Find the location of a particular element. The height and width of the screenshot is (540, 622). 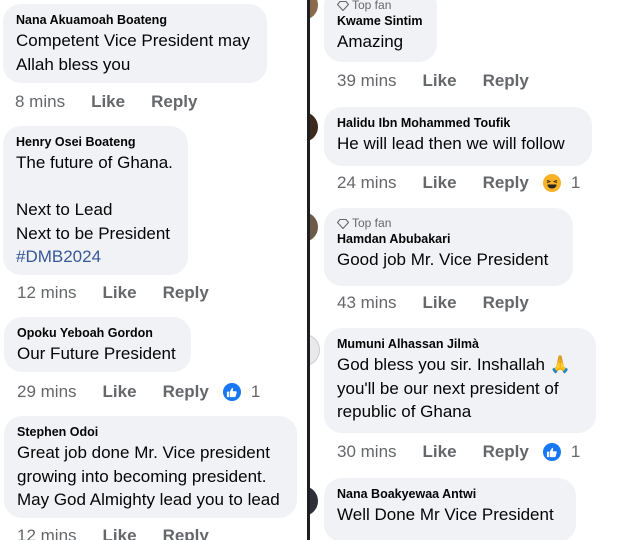

comment-author: Halidu Ibn Mohammed Toufik is located at coordinates (458, 123).